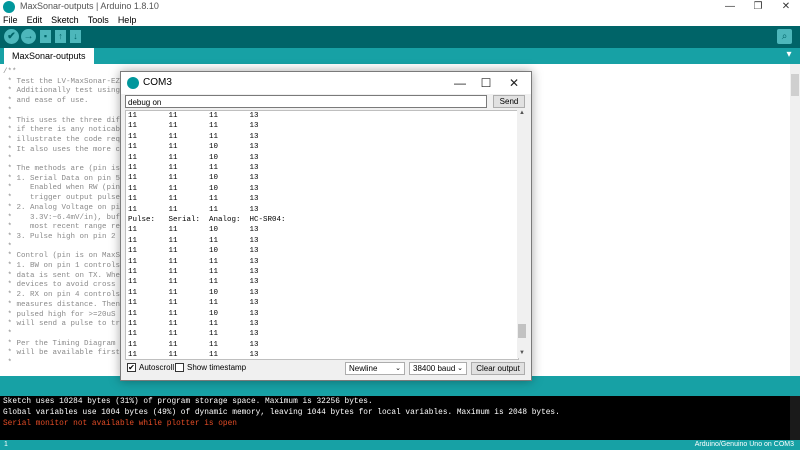 The image size is (800, 450). I want to click on line-number: 1, so click(6, 444).